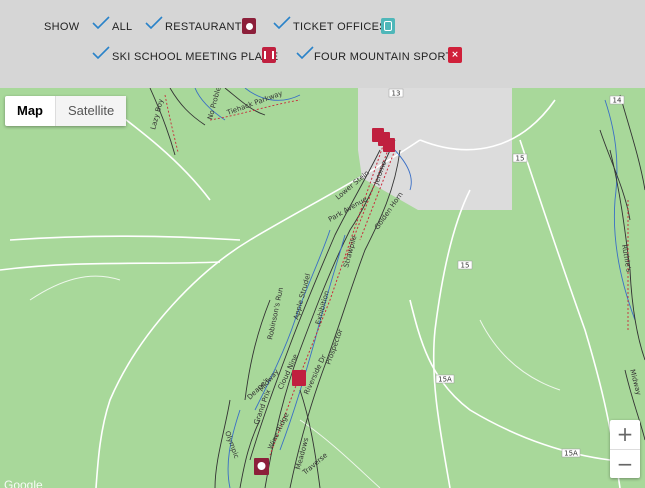 This screenshot has height=488, width=645. Describe the element at coordinates (282, 23) in the screenshot. I see `ticket-offices-checkmark-icon` at that location.